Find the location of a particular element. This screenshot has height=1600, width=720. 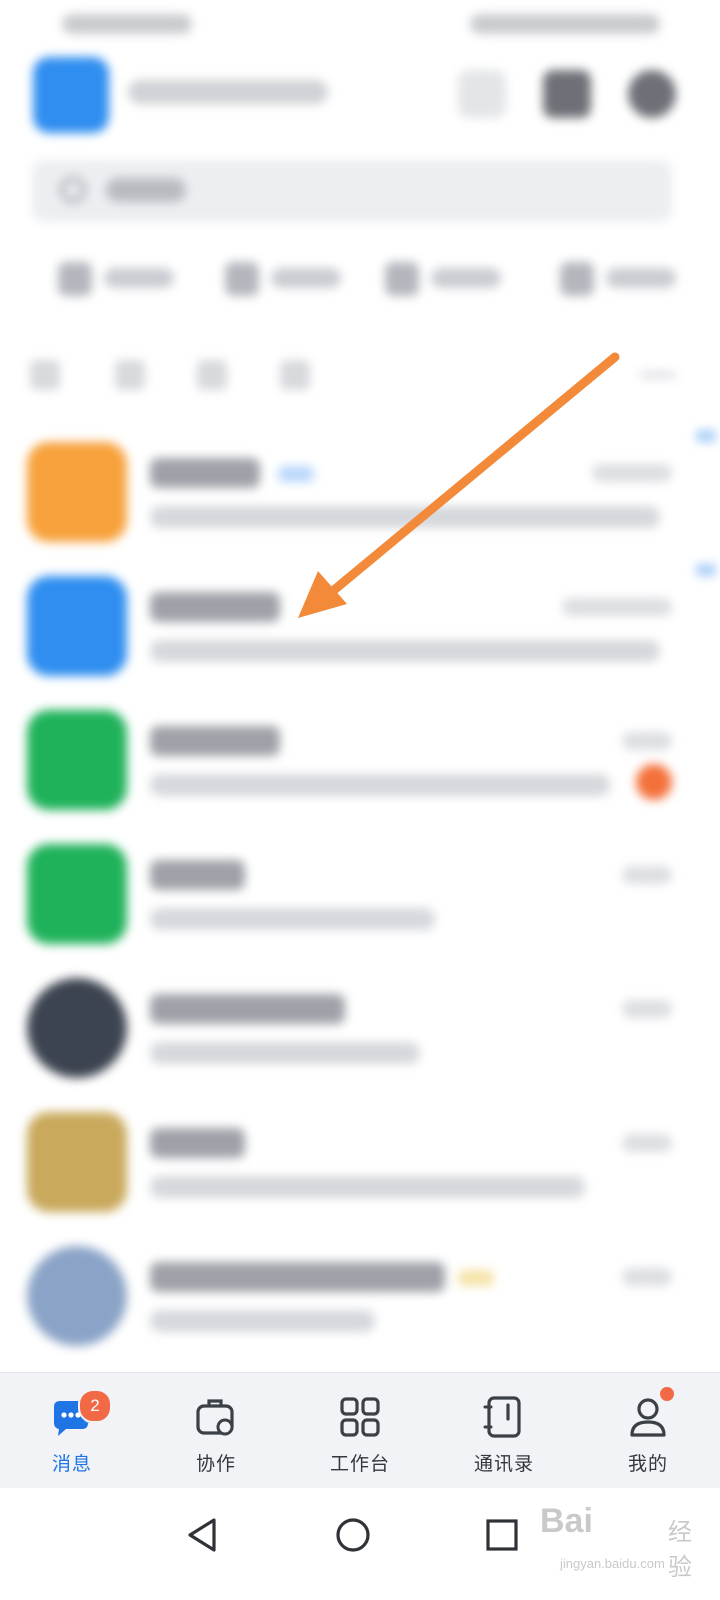

tab-contacts: 通讯录 is located at coordinates (504, 1431).